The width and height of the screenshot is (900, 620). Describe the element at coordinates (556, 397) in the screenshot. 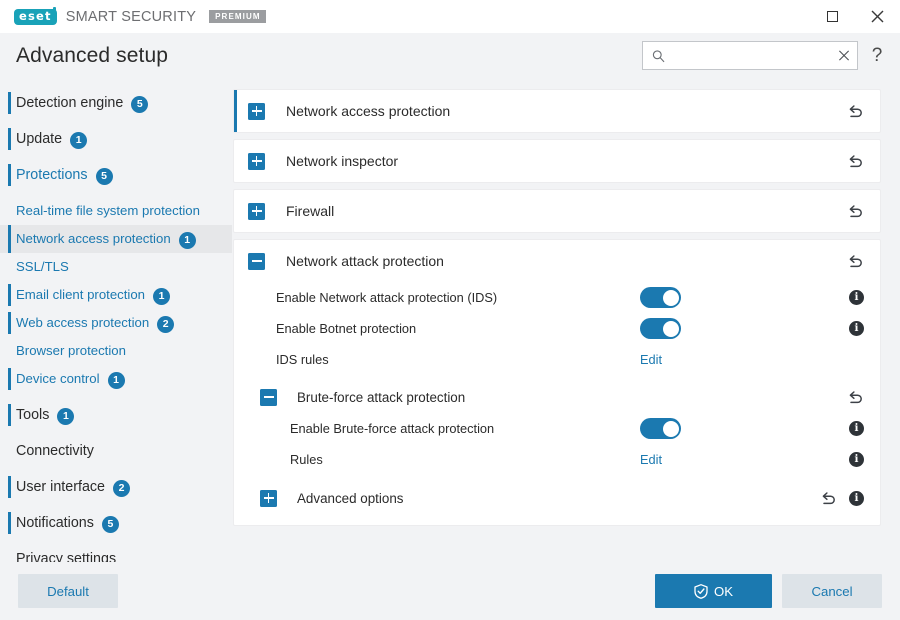

I see `subsection-header: Brute-force attack protection` at that location.